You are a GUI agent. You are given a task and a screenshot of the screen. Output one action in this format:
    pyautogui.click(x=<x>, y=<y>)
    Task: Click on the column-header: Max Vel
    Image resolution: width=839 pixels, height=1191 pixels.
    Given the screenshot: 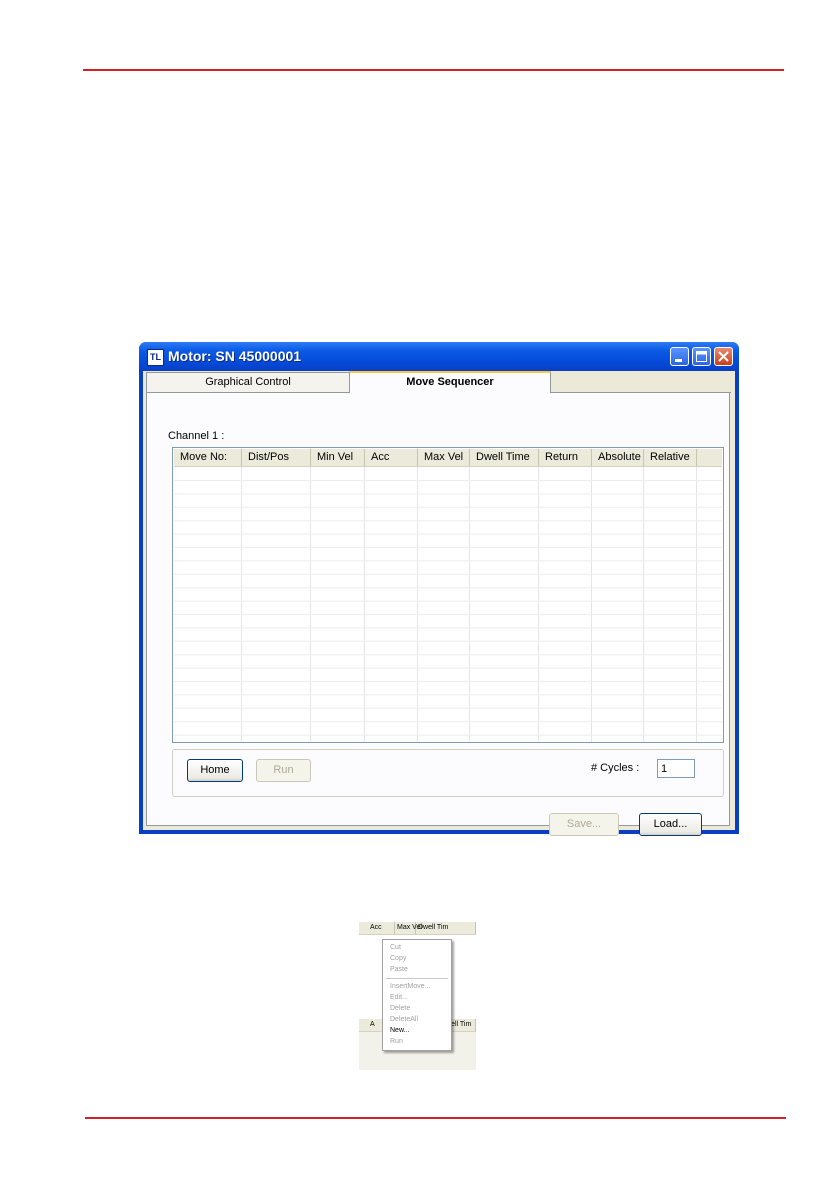 What is the action you would take?
    pyautogui.click(x=444, y=457)
    